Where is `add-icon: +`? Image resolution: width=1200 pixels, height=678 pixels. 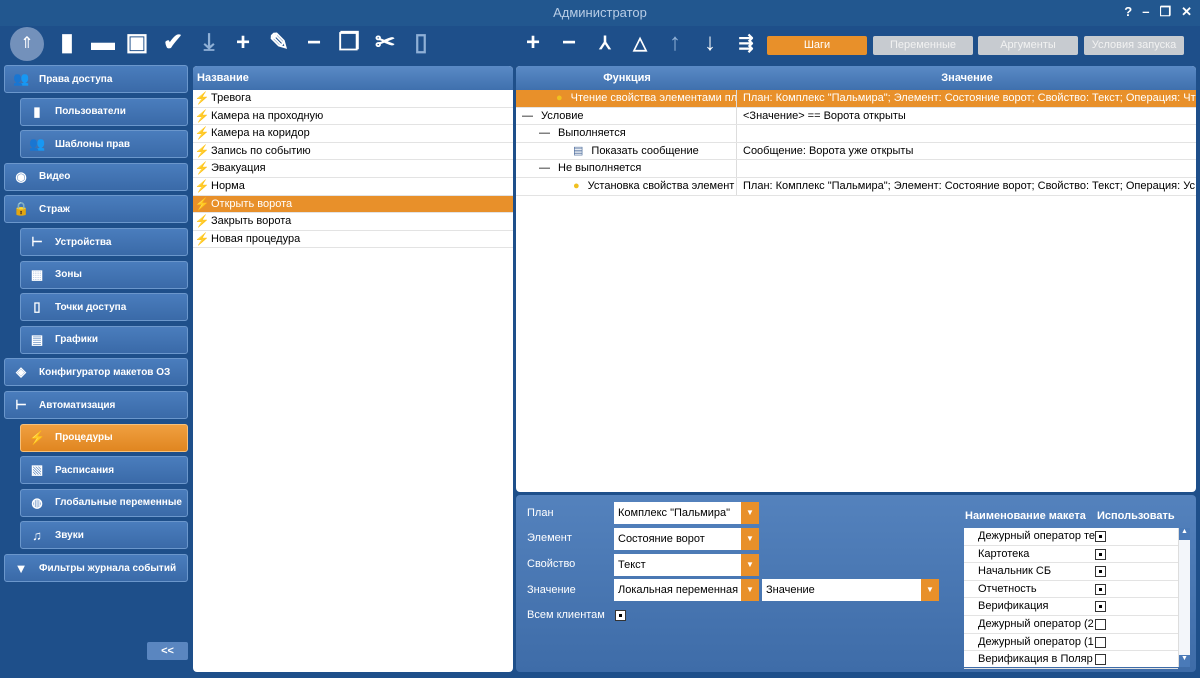
add-icon: + is located at coordinates (243, 43).